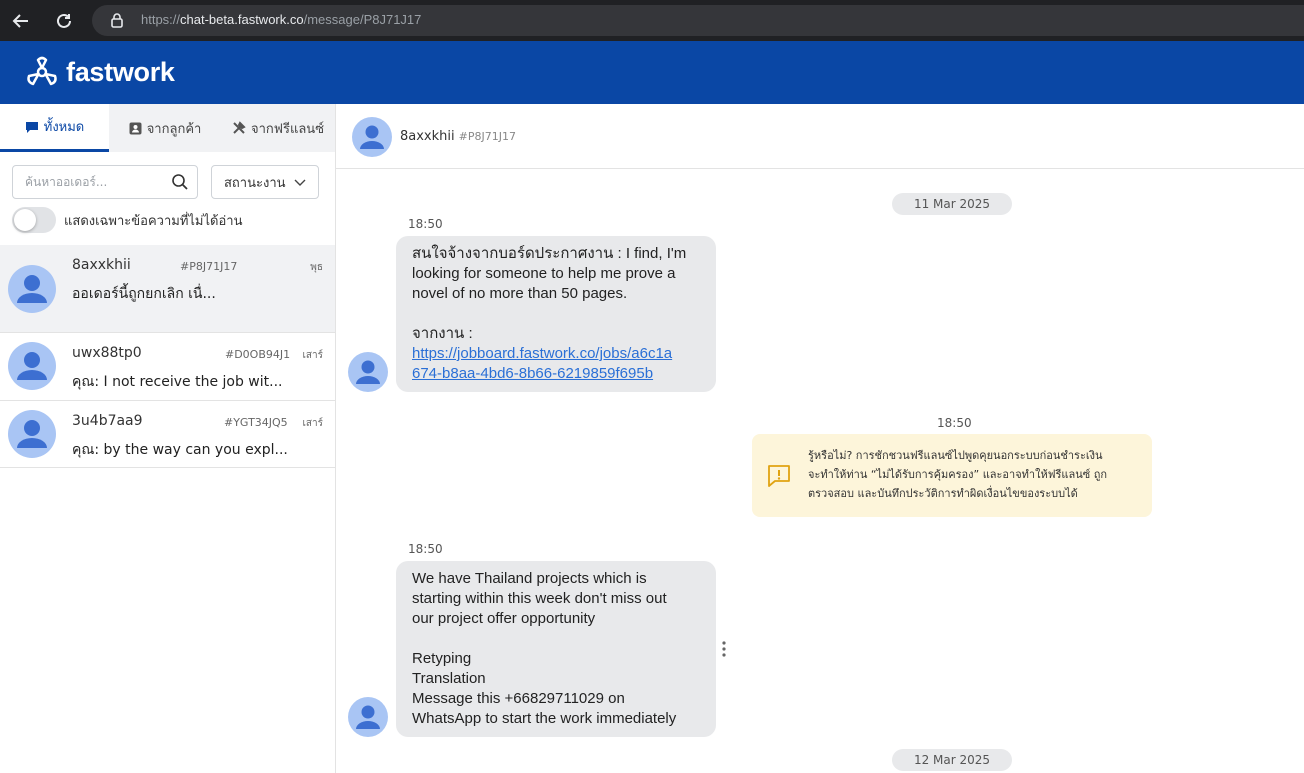 The height and width of the screenshot is (773, 1304). I want to click on contact-card-icon, so click(135, 128).